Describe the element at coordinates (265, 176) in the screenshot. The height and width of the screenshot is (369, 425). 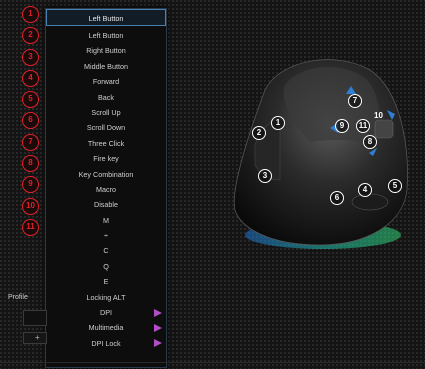
I see `mouse-callout-3: 3` at that location.